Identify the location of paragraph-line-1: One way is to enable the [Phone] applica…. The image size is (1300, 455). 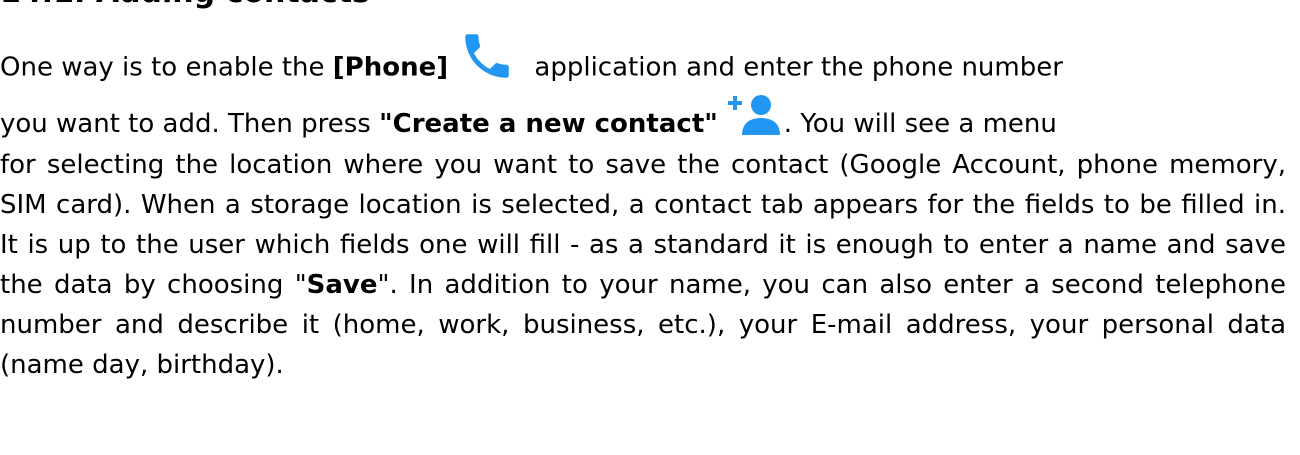
(643, 64).